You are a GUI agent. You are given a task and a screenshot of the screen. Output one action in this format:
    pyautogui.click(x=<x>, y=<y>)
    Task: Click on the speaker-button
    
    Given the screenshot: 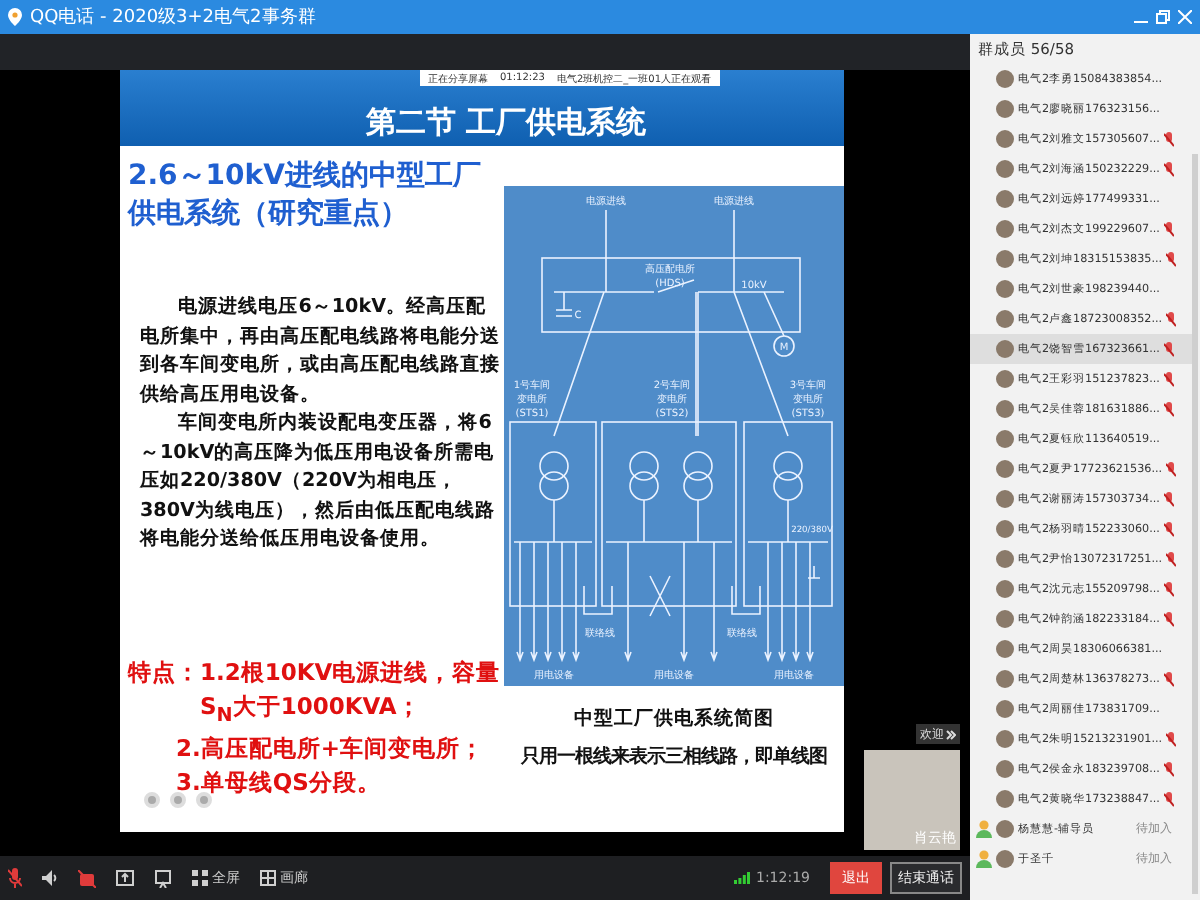 What is the action you would take?
    pyautogui.click(x=50, y=878)
    